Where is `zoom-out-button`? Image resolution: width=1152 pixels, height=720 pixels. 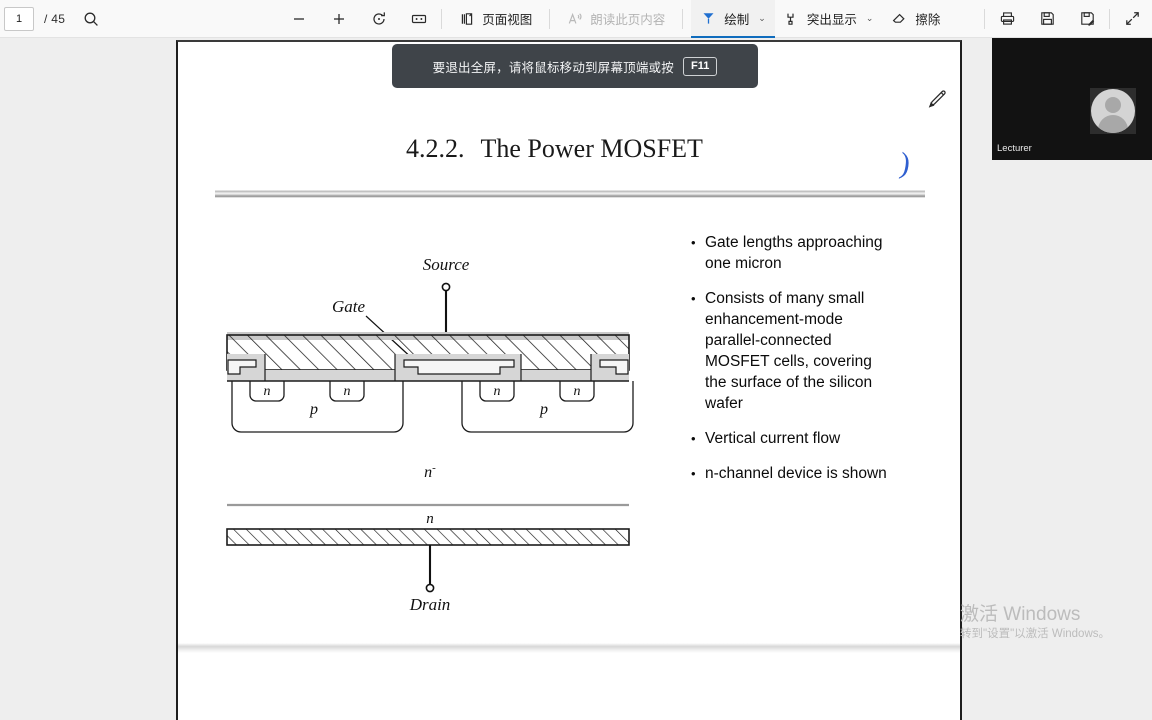
zoom-out-button is located at coordinates (299, 19).